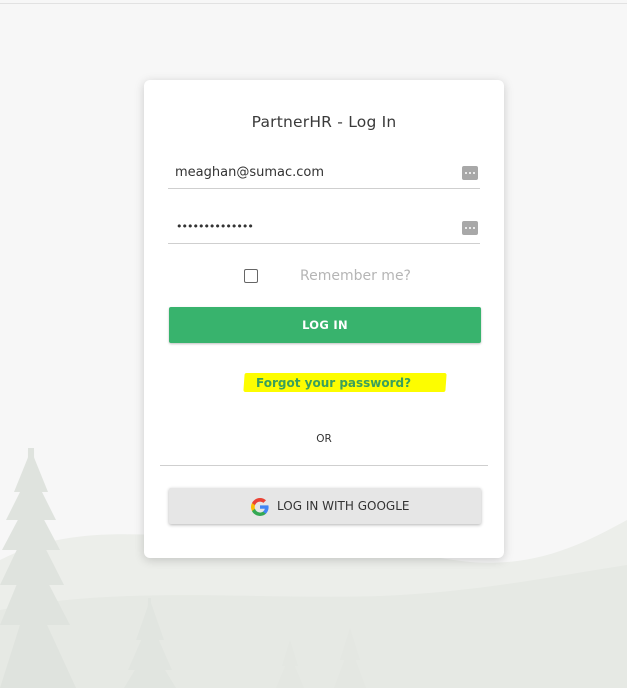  Describe the element at coordinates (324, 228) in the screenshot. I see `password-field: ••••••••••••••` at that location.